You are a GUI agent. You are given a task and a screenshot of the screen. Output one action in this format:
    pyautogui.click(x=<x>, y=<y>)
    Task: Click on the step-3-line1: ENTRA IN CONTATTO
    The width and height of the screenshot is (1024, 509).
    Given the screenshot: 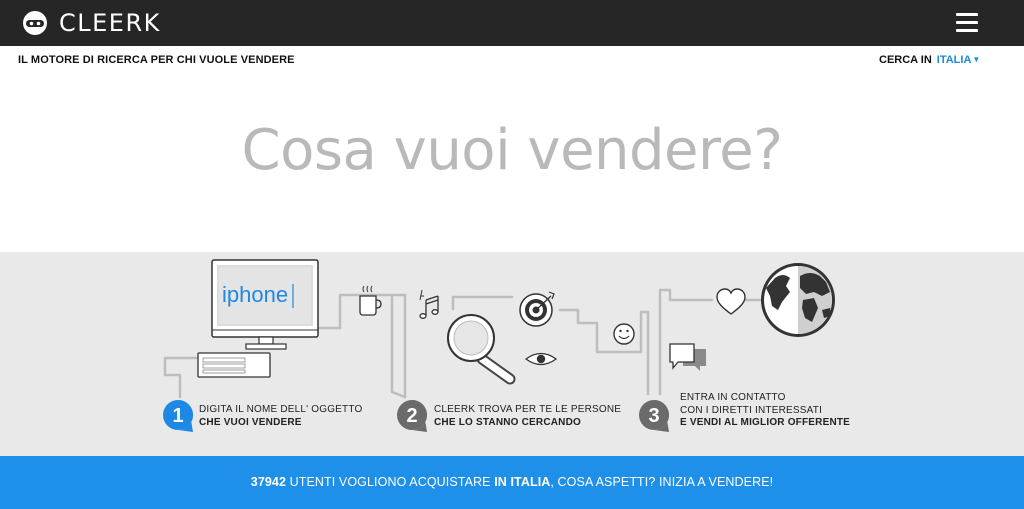 What is the action you would take?
    pyautogui.click(x=733, y=397)
    